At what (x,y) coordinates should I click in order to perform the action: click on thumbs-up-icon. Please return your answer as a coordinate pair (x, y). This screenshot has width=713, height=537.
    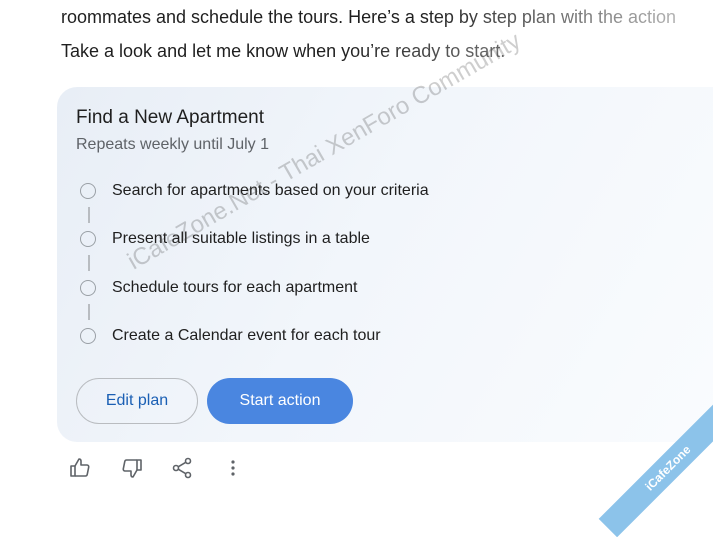
    Looking at the image, I should click on (80, 468).